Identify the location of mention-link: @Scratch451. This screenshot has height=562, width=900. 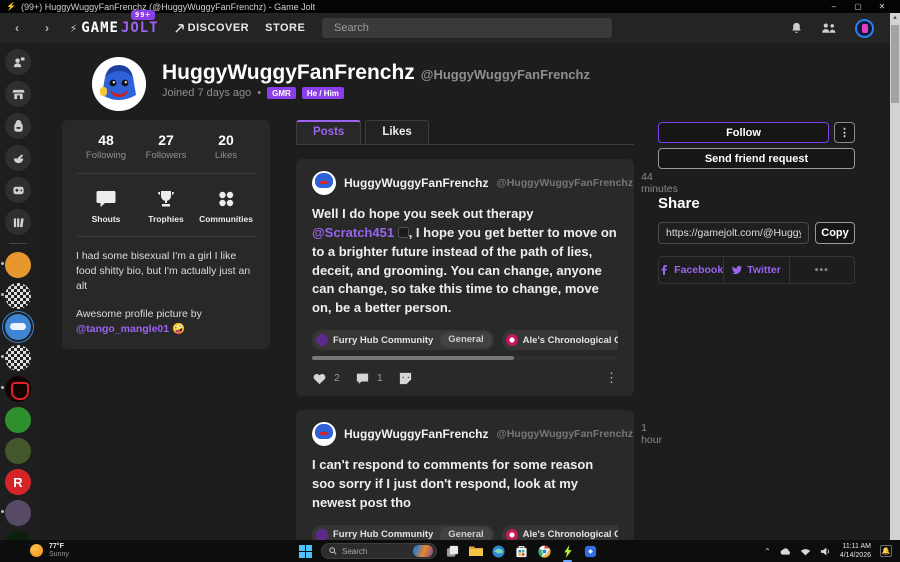
(353, 232).